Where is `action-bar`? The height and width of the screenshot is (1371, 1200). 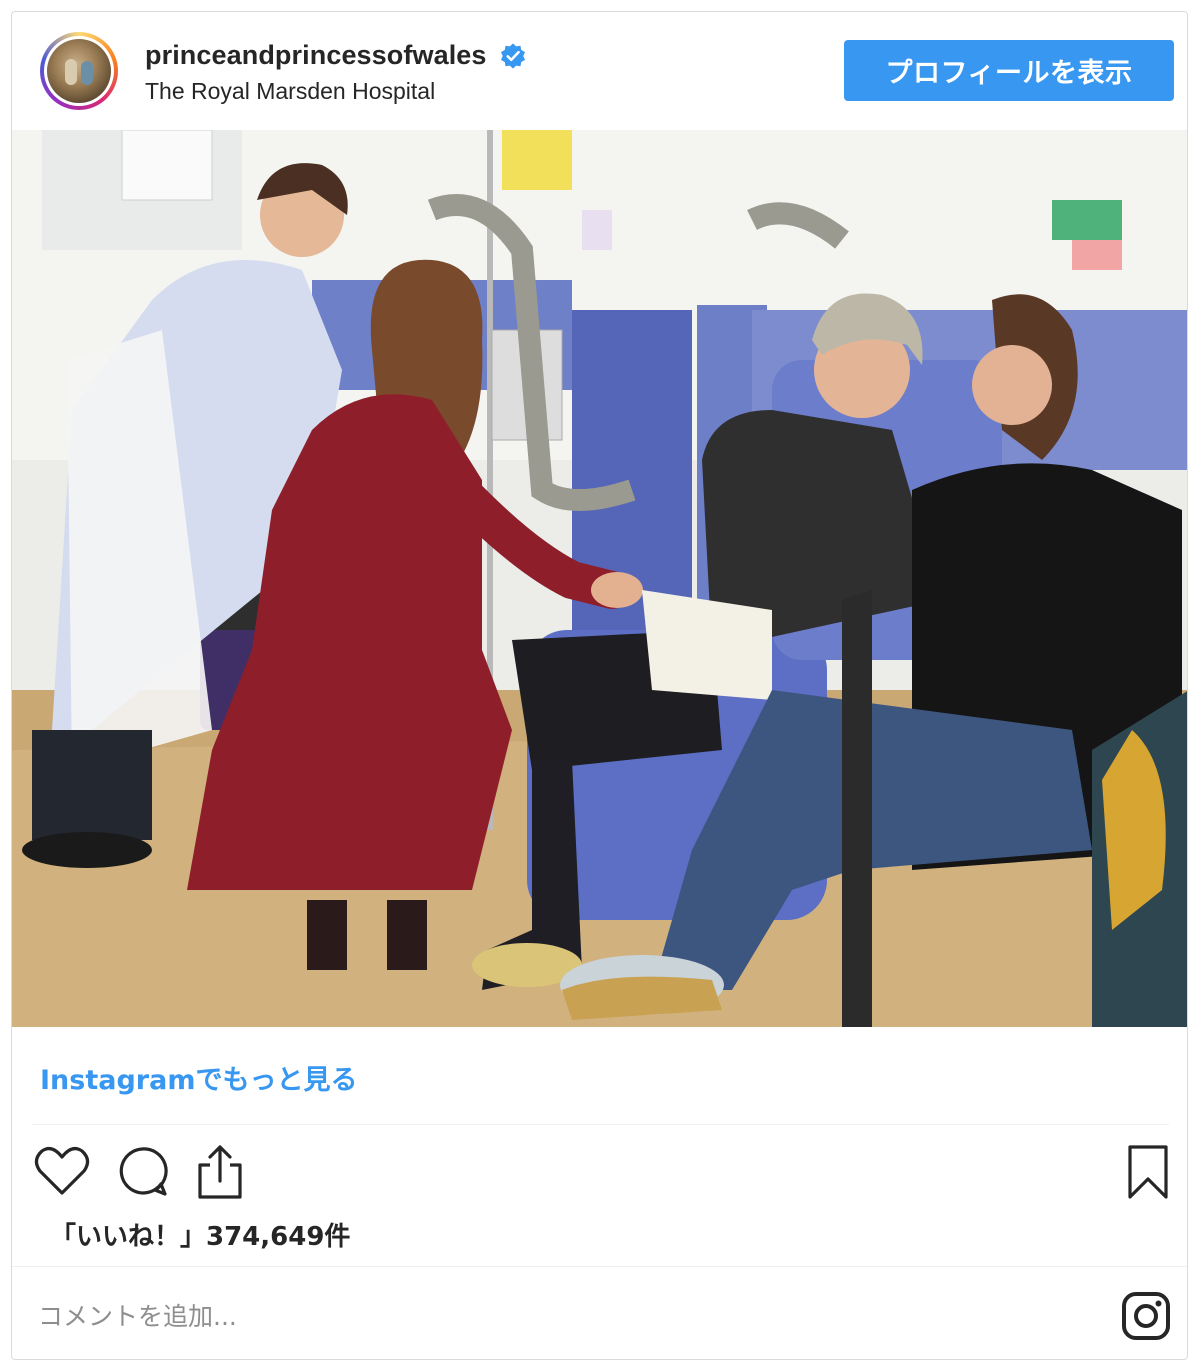
action-bar is located at coordinates (599, 1174).